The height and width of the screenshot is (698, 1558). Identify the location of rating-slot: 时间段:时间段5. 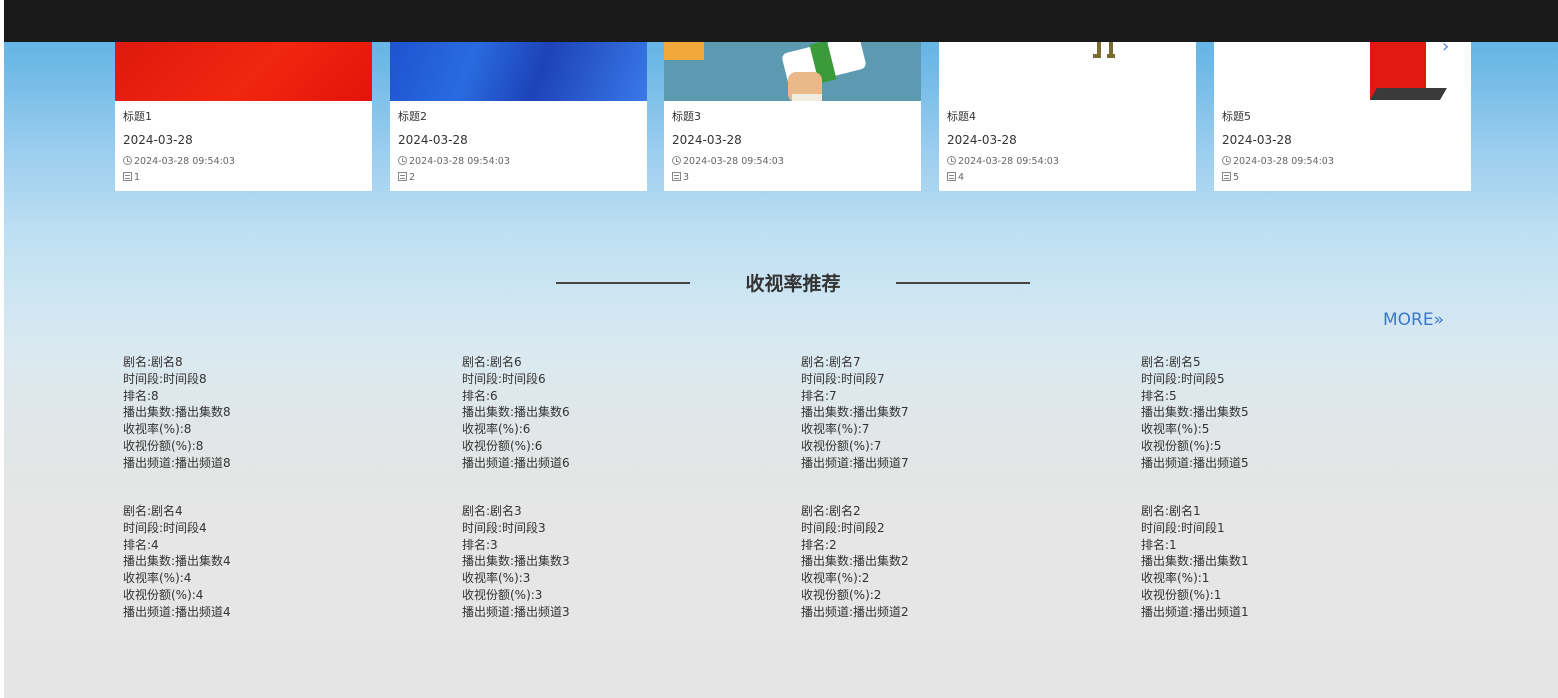
(1183, 378).